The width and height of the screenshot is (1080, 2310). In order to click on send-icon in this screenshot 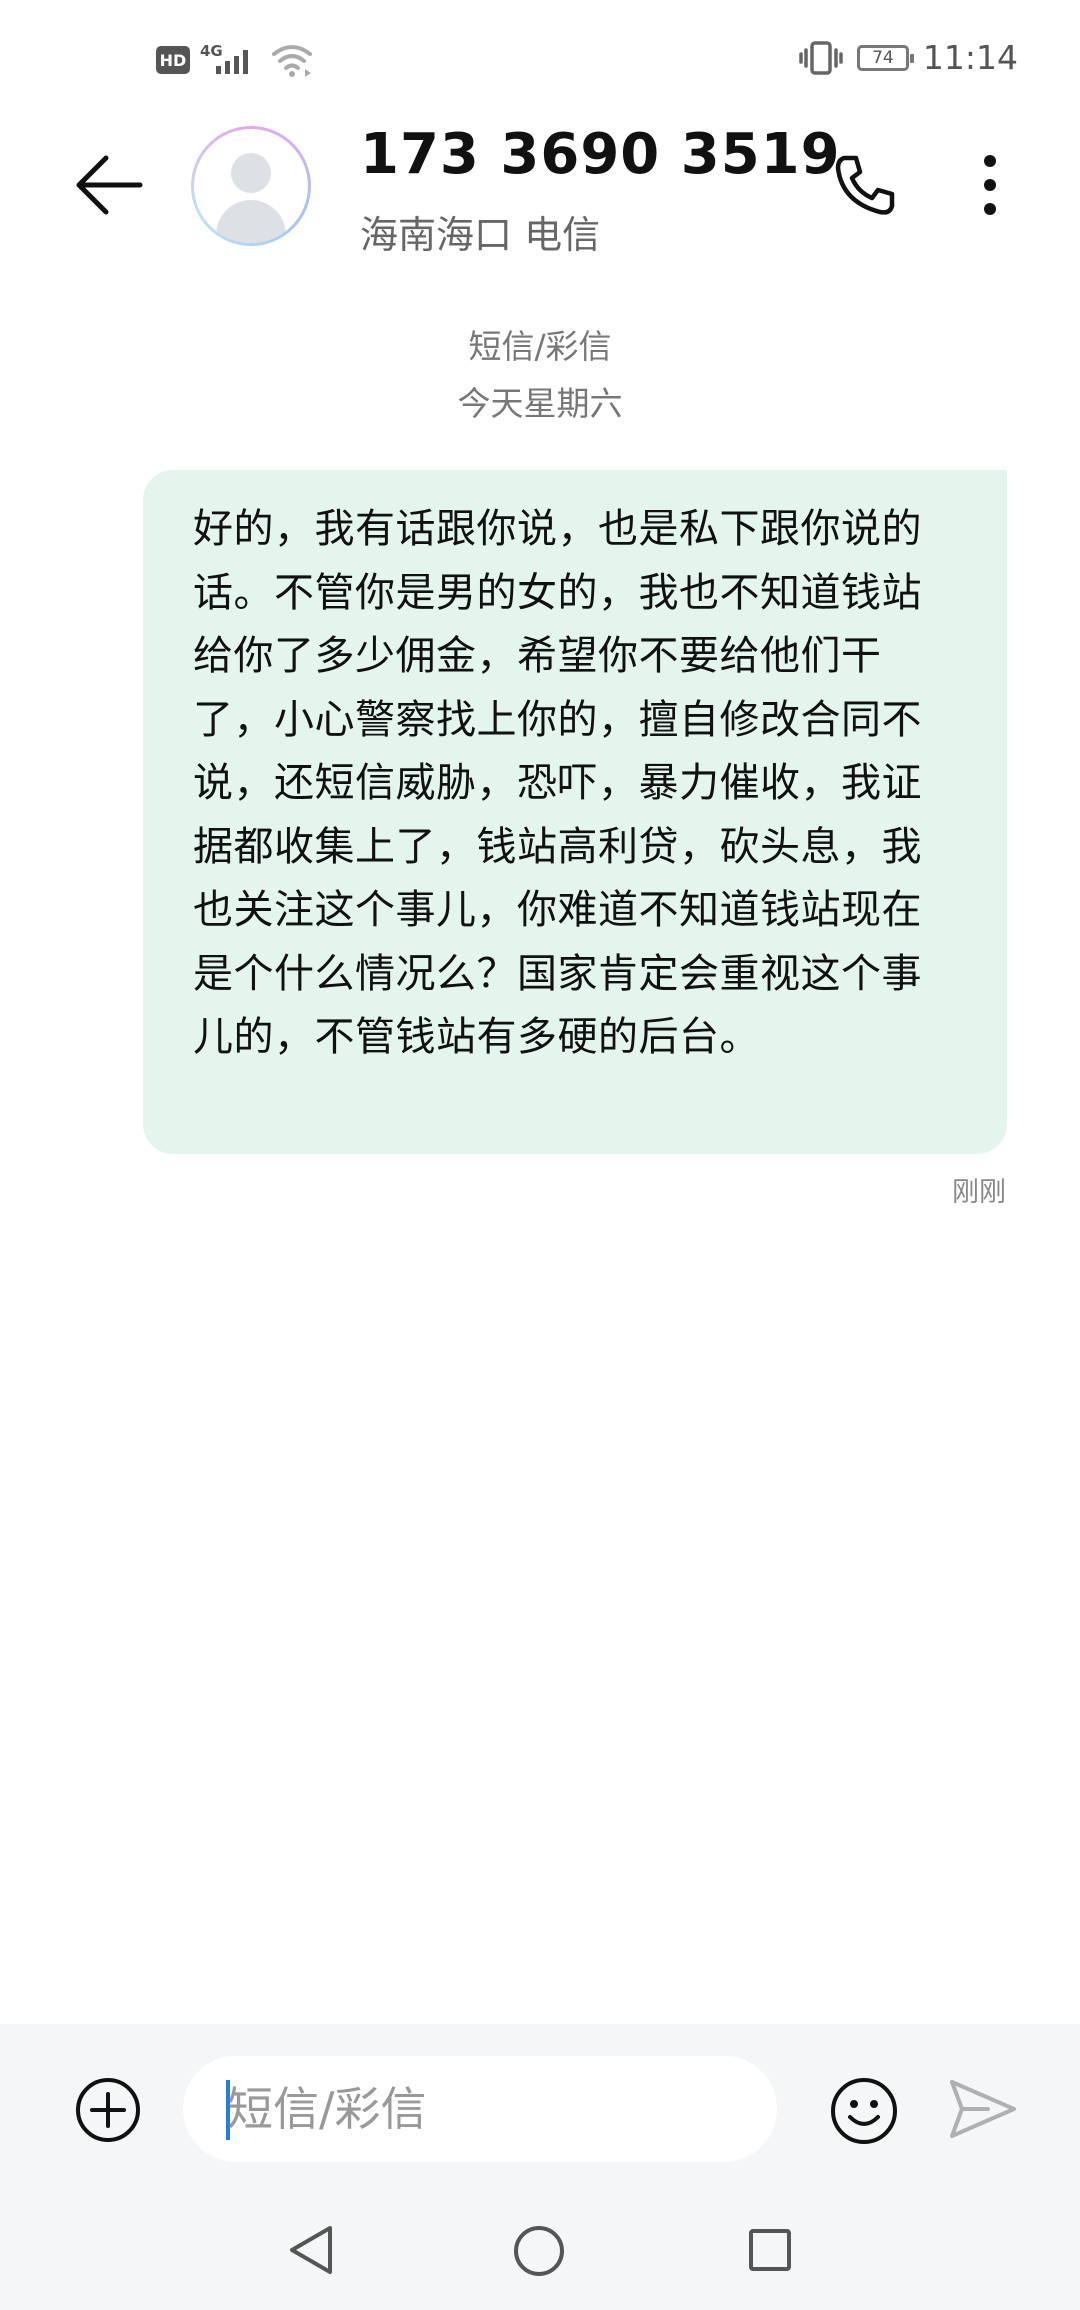, I will do `click(983, 2109)`.